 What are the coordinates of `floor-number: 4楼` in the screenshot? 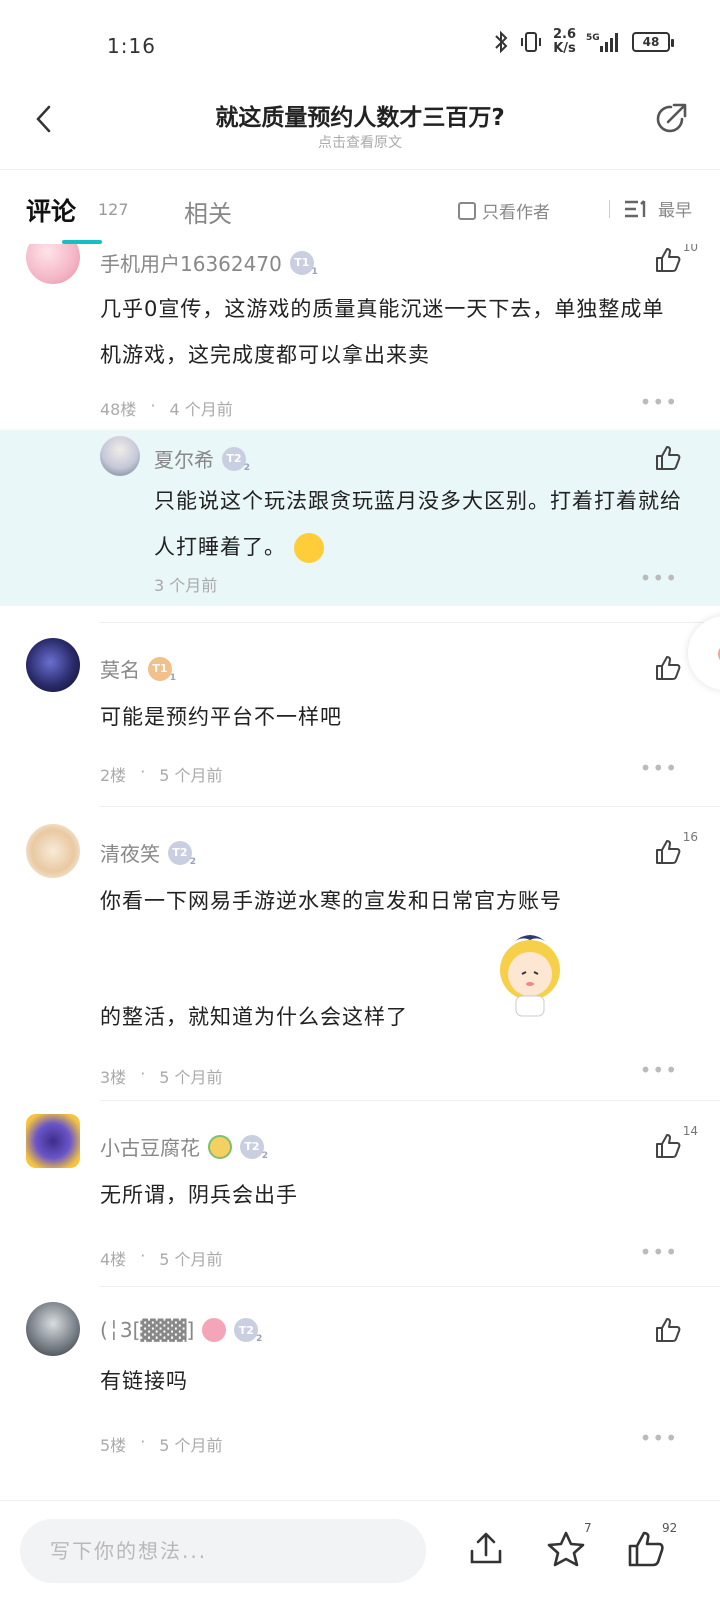 It's located at (113, 1259).